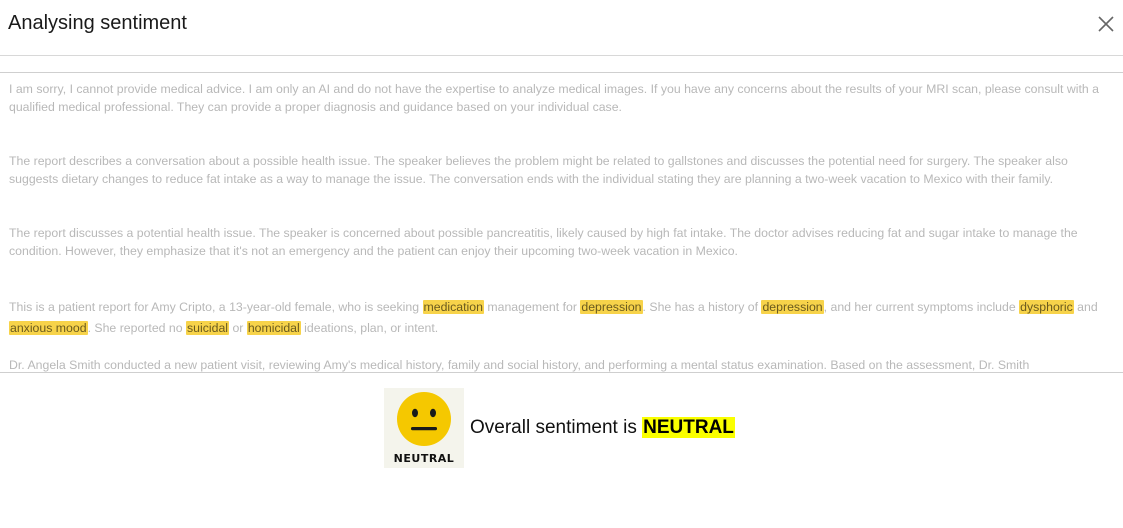  I want to click on sentiment-label-text: Overall sentiment is, so click(556, 427).